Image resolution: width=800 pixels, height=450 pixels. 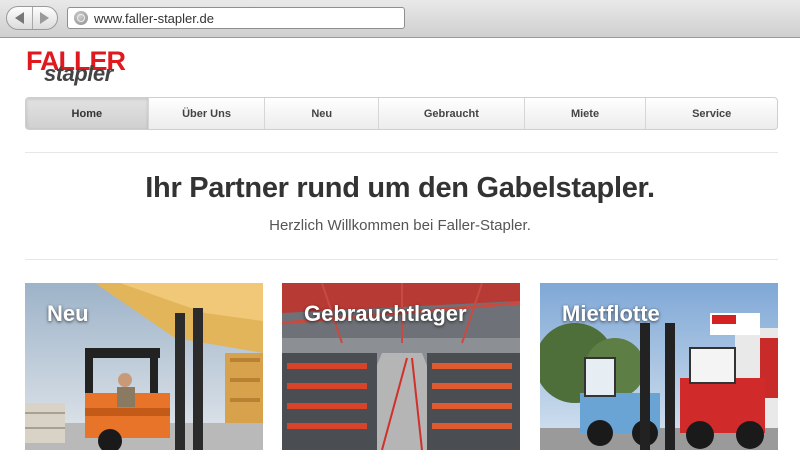 I want to click on site-logo: FALLER stapler, so click(x=81, y=68).